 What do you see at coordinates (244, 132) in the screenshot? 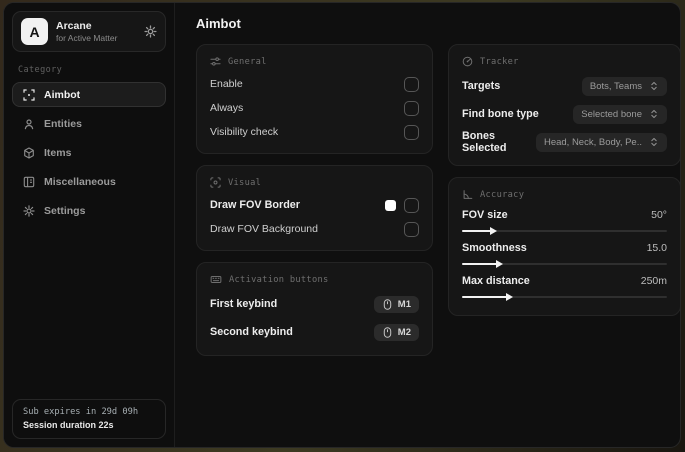
I see `setting-label: Visibility check` at bounding box center [244, 132].